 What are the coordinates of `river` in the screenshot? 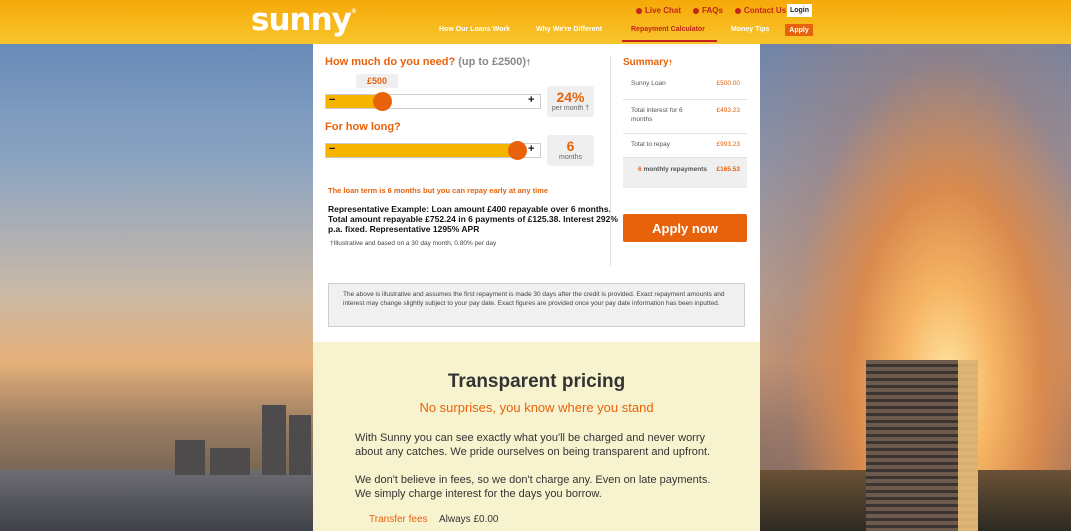 It's located at (156, 500).